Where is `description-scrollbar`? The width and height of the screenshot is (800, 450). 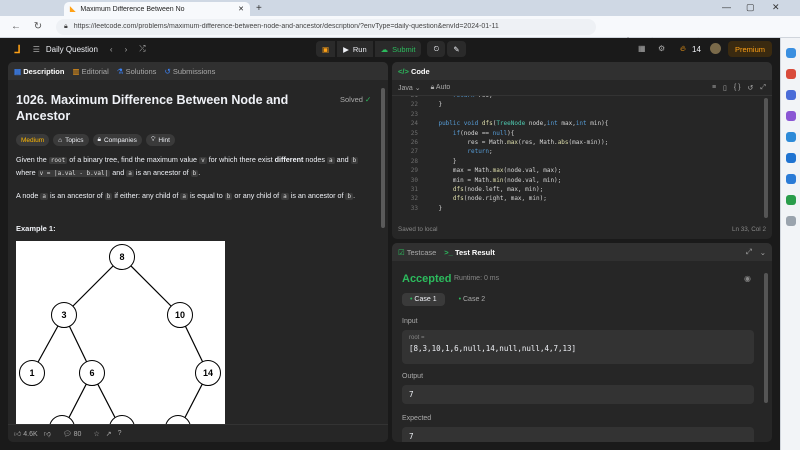 description-scrollbar is located at coordinates (383, 158).